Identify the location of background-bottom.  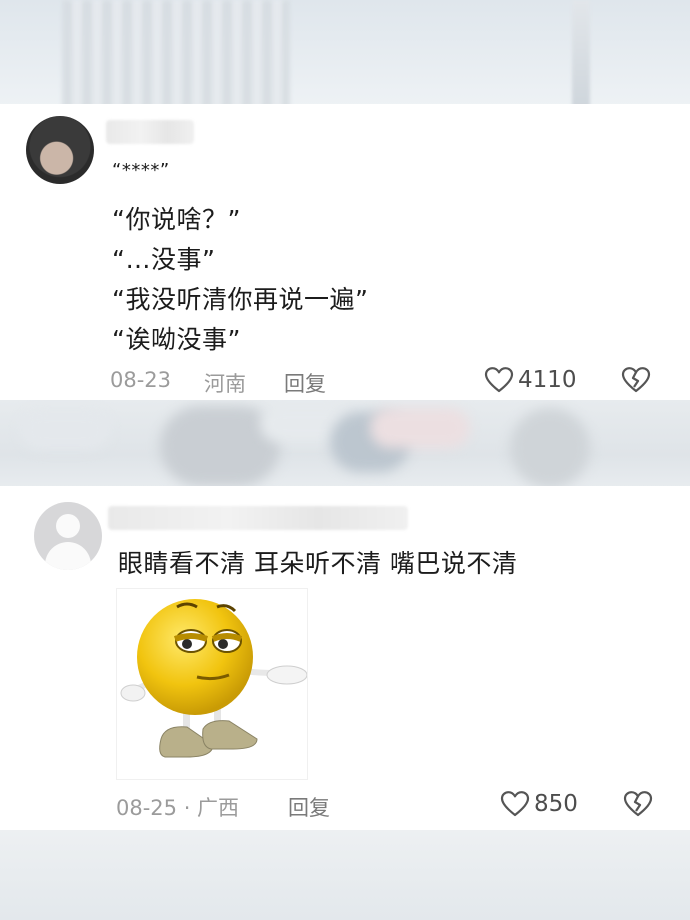
(345, 875).